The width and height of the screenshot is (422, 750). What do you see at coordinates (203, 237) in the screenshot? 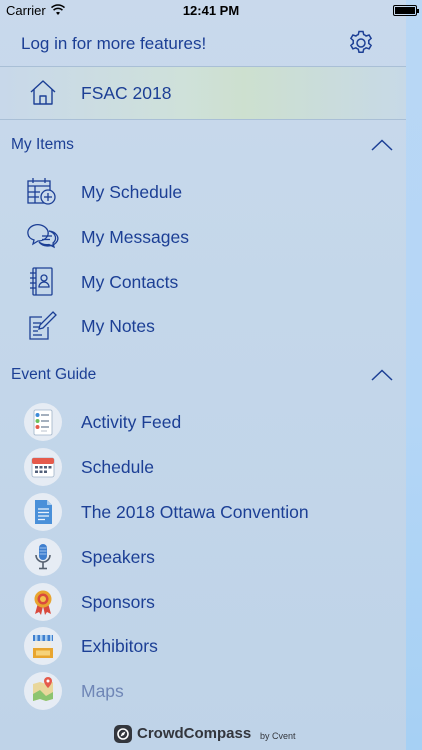
I see `menu-item-my-messages: My Messages` at bounding box center [203, 237].